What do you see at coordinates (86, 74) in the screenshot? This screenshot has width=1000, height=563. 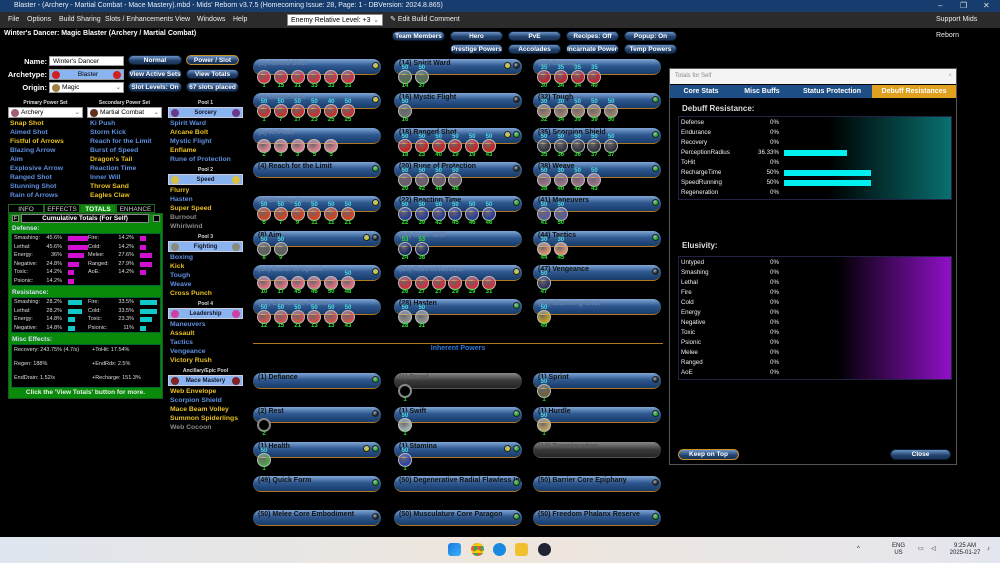 I see `archetype-select: Blaster` at bounding box center [86, 74].